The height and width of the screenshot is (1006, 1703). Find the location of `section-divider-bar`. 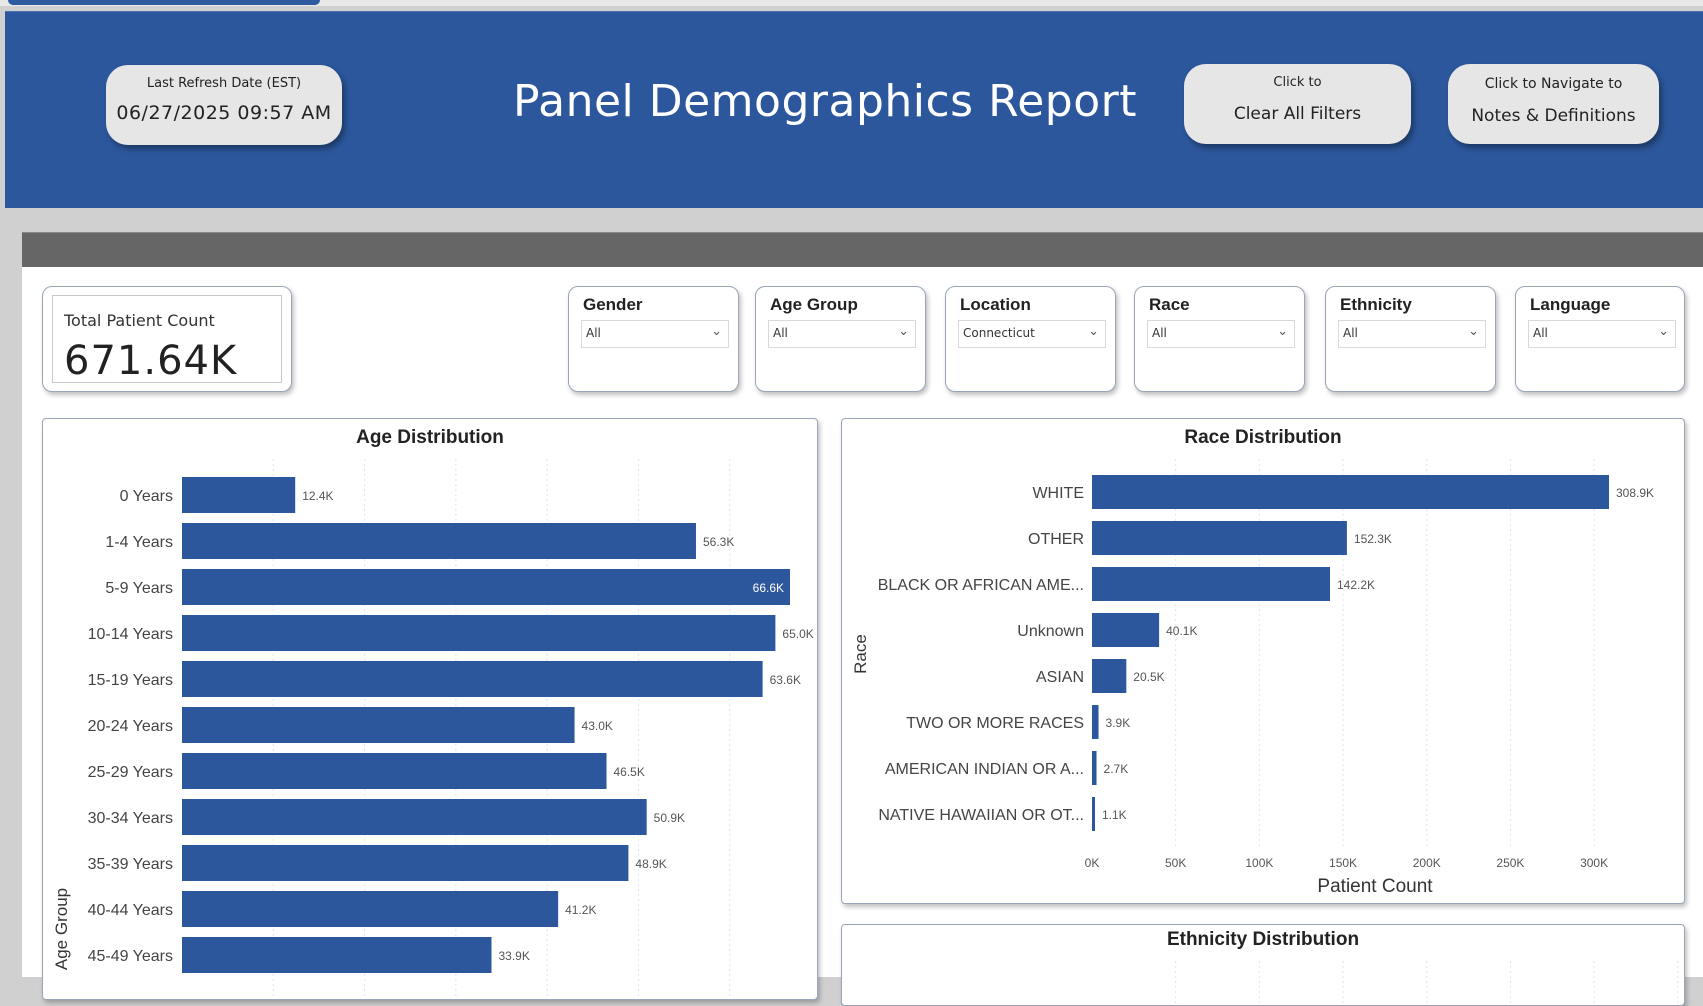

section-divider-bar is located at coordinates (862, 249).